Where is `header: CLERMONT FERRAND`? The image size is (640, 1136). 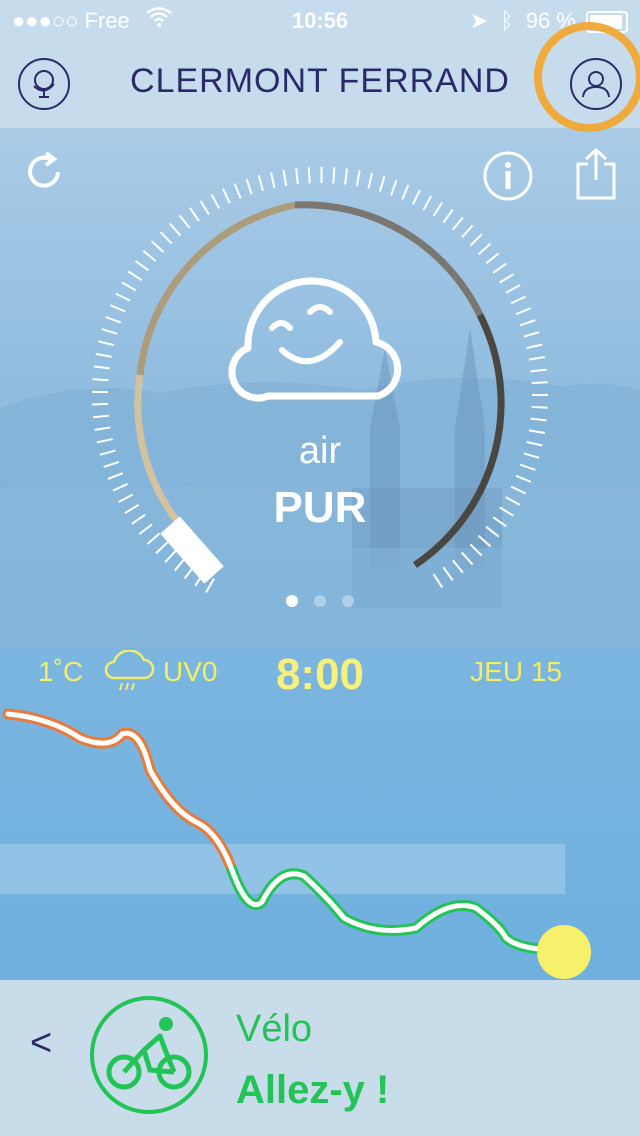 header: CLERMONT FERRAND is located at coordinates (320, 77).